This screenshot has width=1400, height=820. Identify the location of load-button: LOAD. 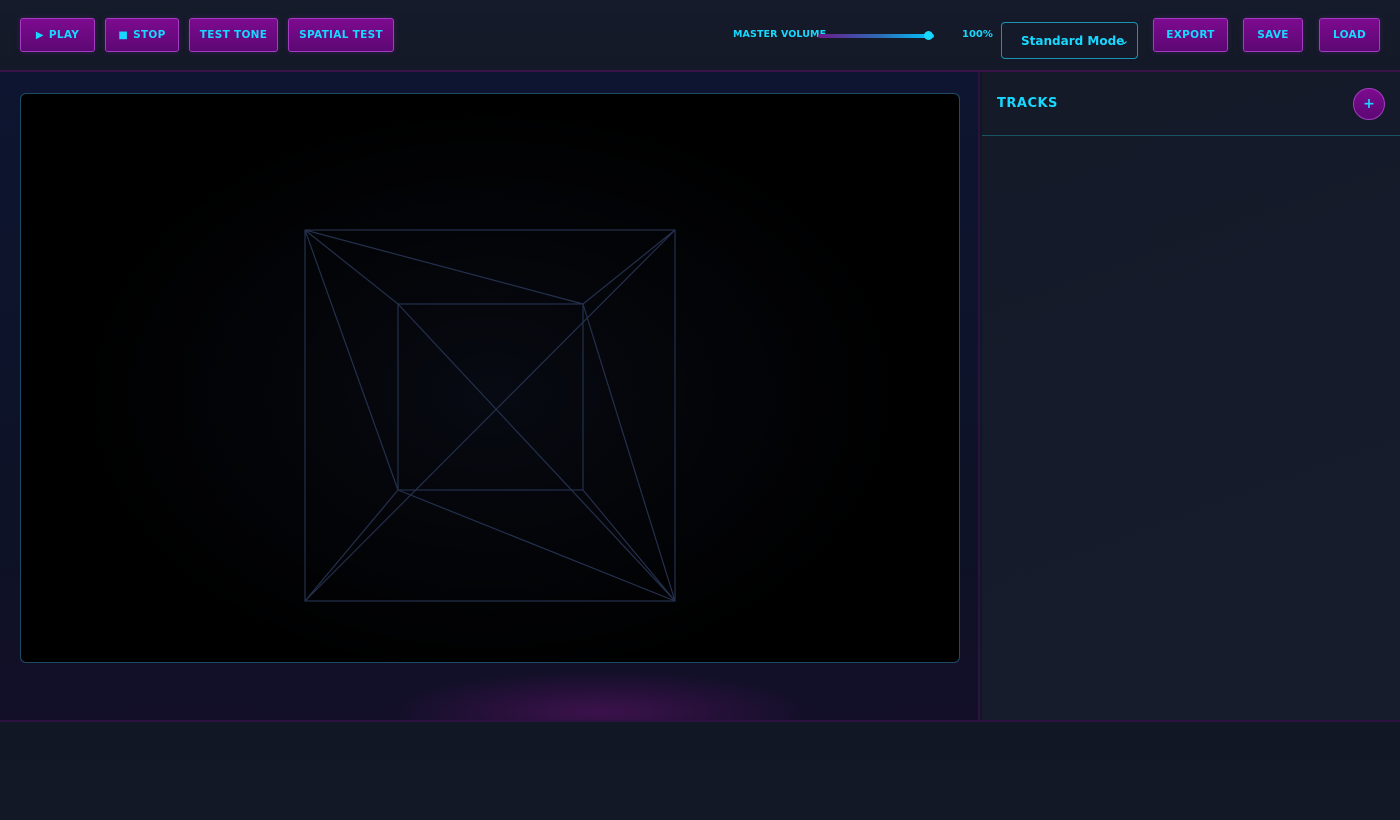
(1349, 35).